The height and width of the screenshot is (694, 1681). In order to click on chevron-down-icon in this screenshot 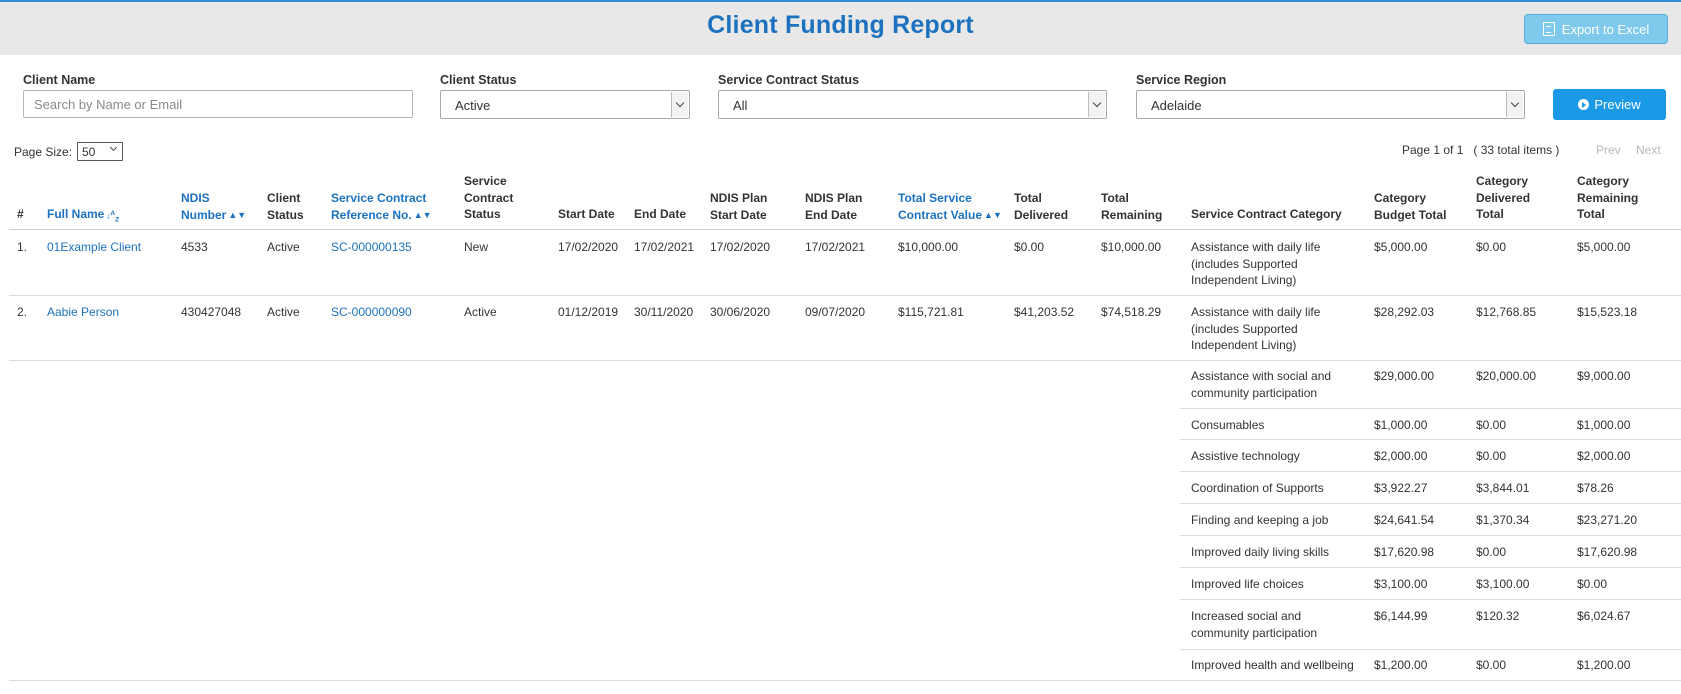, I will do `click(113, 147)`.